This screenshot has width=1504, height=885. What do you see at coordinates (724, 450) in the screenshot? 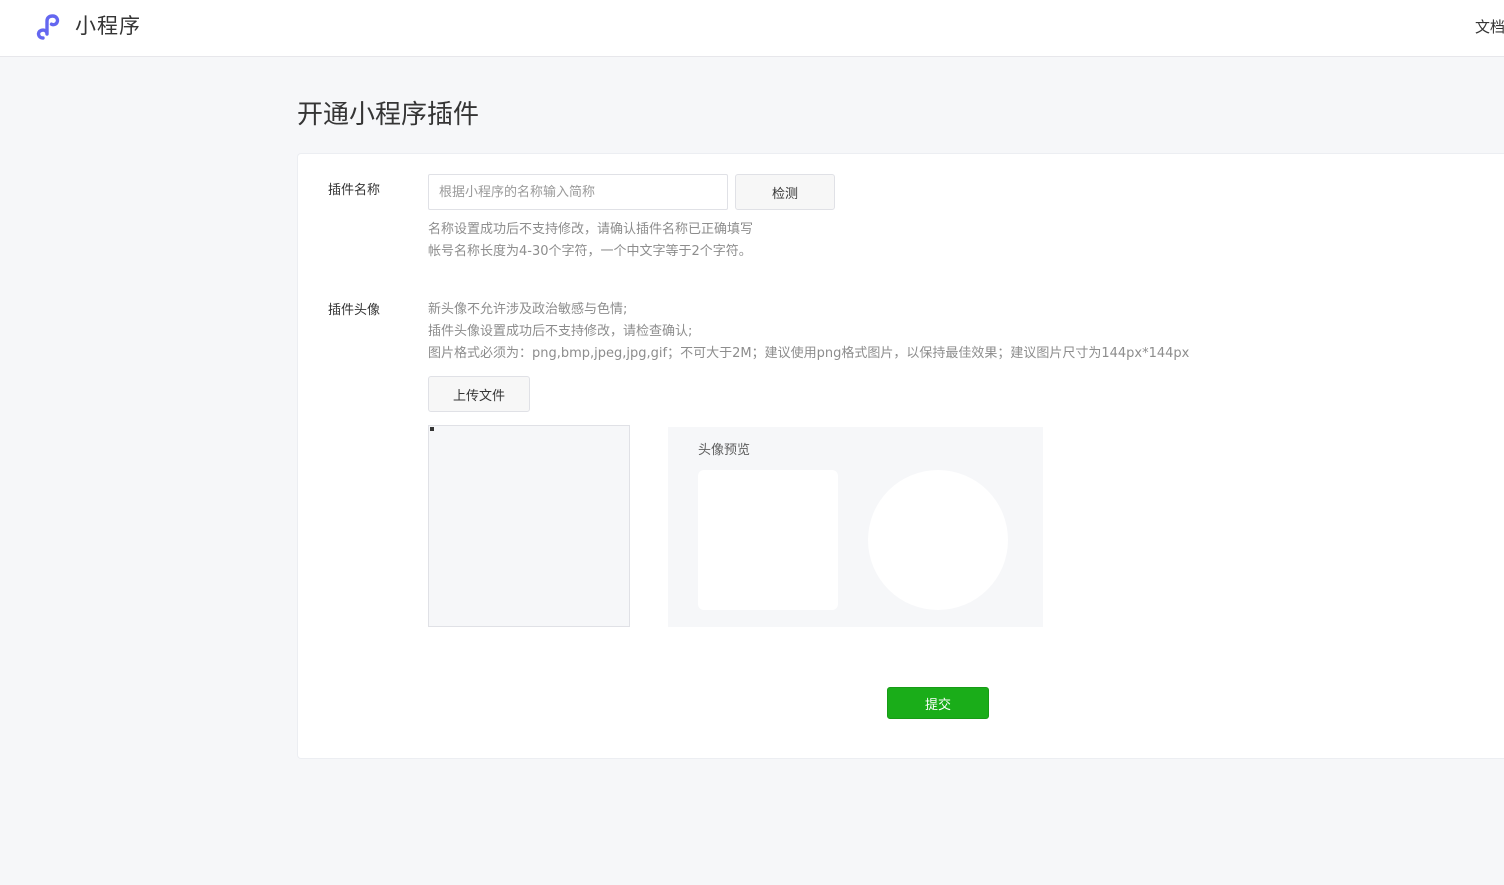
I see `avatar-preview-title: 头像预览` at bounding box center [724, 450].